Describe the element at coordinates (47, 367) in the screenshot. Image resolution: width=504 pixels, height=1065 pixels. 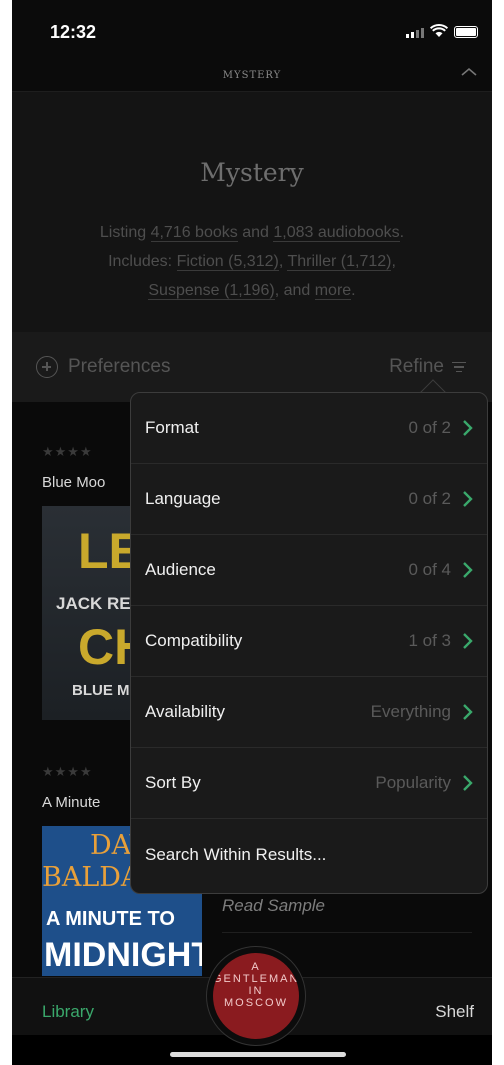
I see `add-circle-icon` at that location.